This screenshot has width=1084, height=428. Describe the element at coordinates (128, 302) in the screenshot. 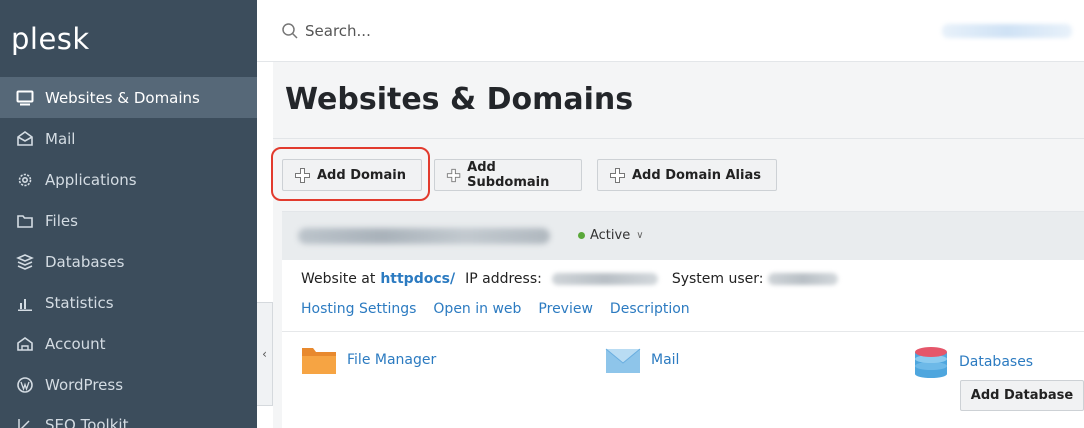

I see `sidebar-item-statistics: Statistics` at that location.